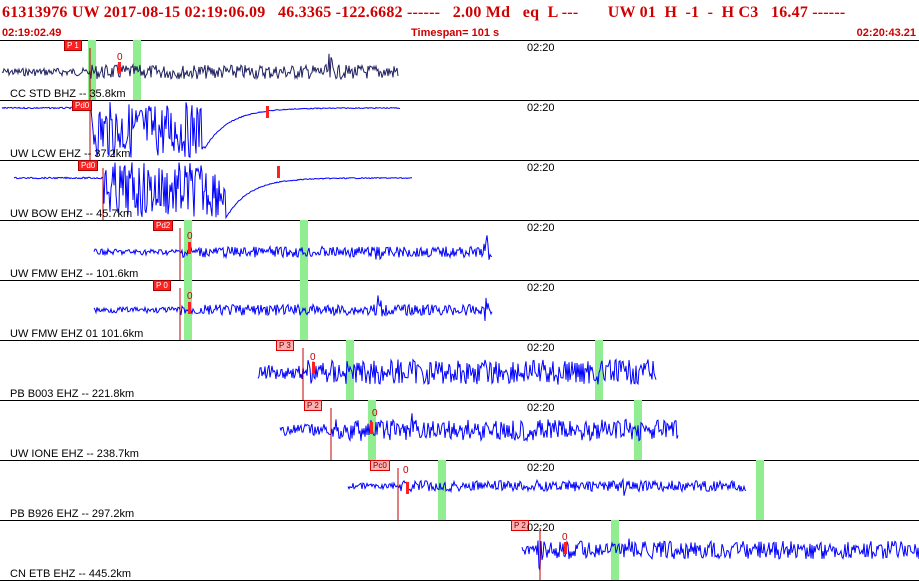 This screenshot has width=919, height=581. I want to click on pick-marker: P 1, so click(73, 45).